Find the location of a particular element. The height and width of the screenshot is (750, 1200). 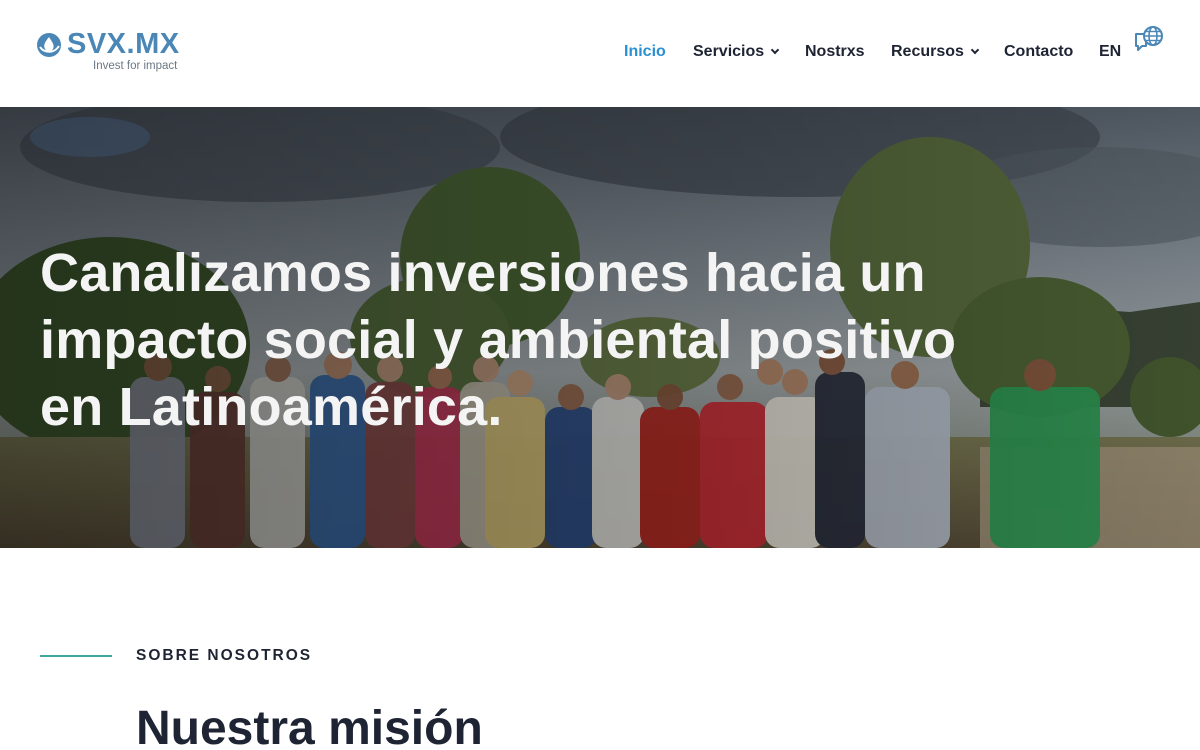

nav-item-label: Inicio is located at coordinates (645, 51).